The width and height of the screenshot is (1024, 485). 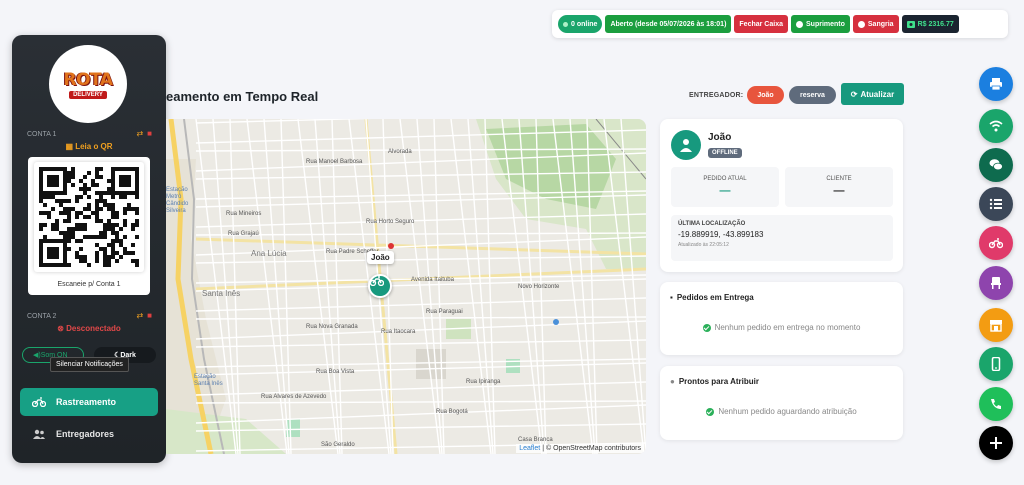 I want to click on street-label: Rua Alvares de Azevedo, so click(x=294, y=397).